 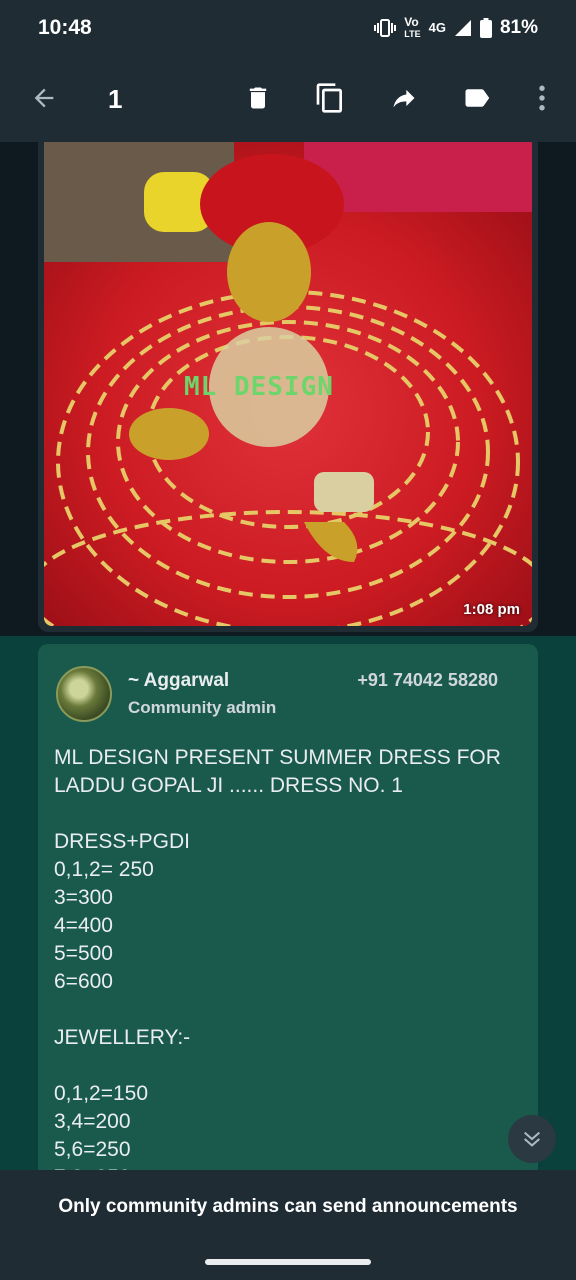 I want to click on signal-icon, so click(x=462, y=28).